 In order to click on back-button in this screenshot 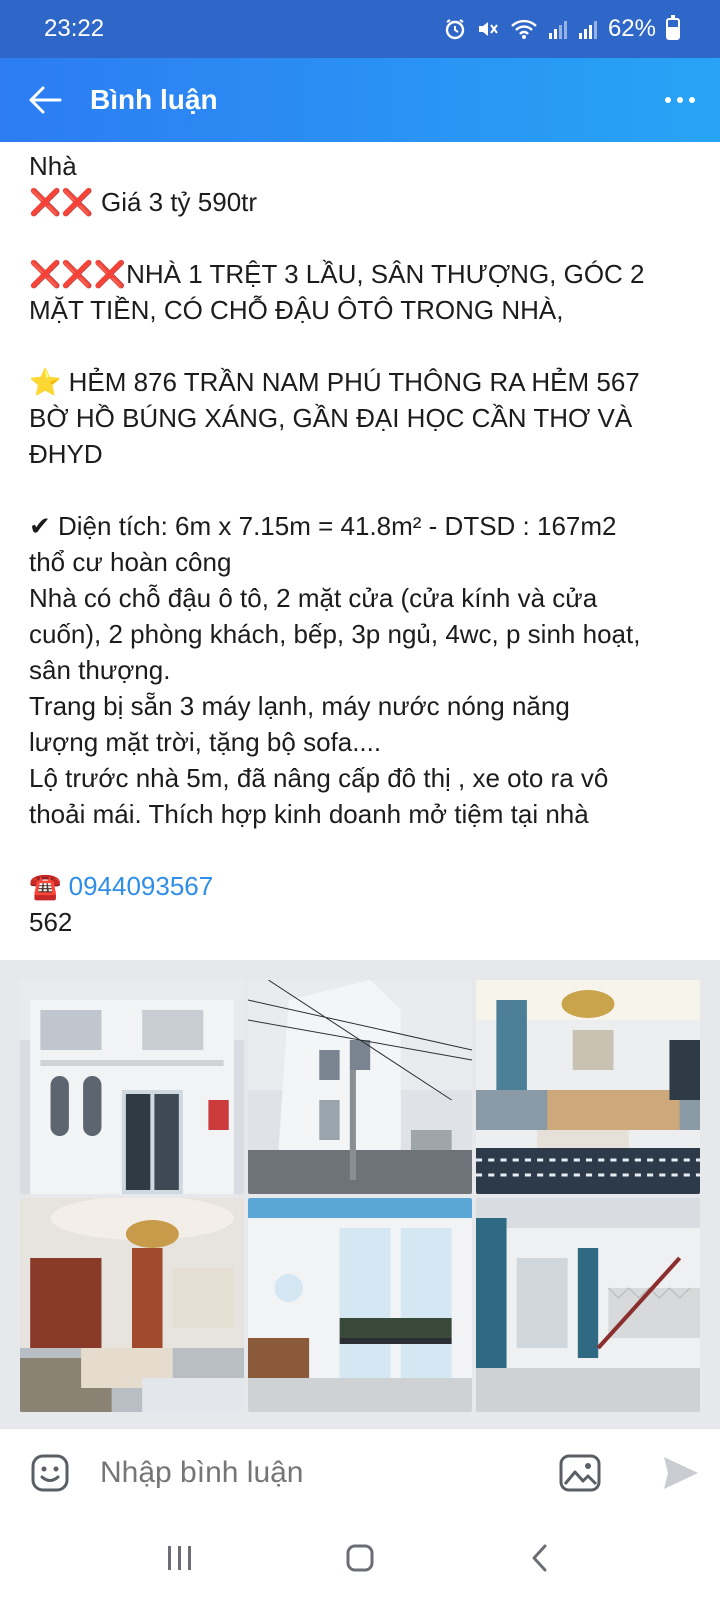, I will do `click(45, 100)`.